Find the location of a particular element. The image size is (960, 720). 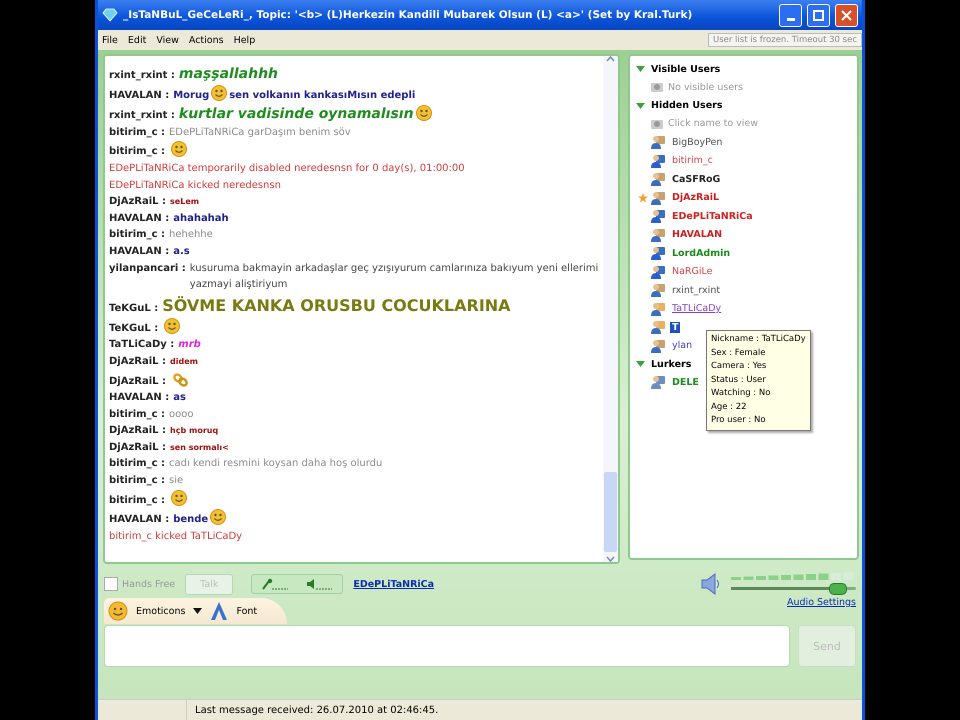

emoticons-button: Emoticons is located at coordinates (161, 611).